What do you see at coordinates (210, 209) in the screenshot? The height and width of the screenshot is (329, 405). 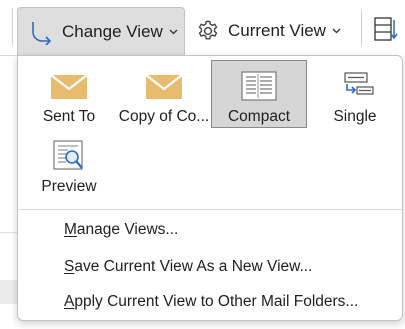 I see `menu-divider` at bounding box center [210, 209].